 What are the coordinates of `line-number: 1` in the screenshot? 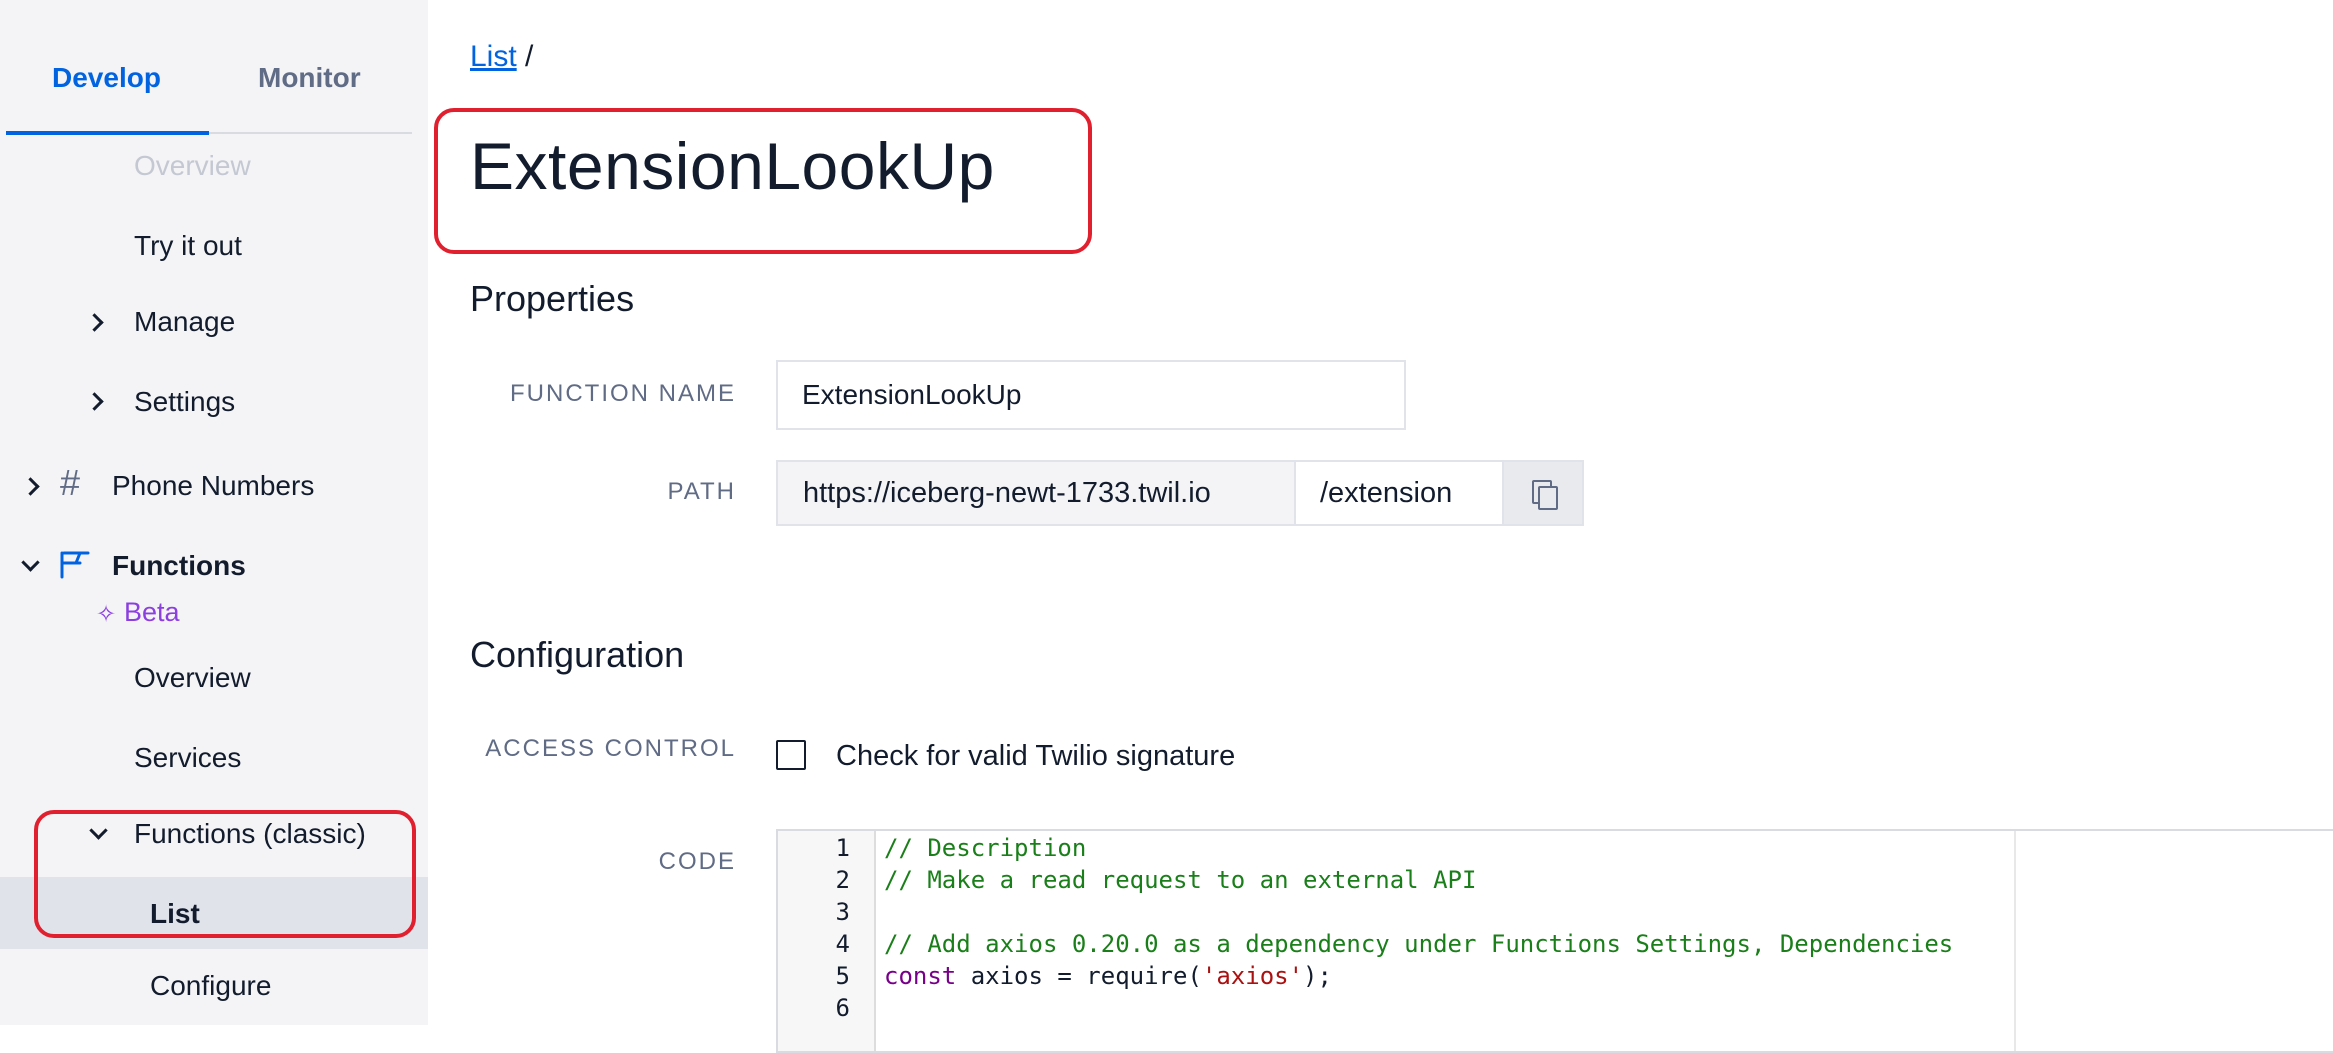 It's located at (842, 848).